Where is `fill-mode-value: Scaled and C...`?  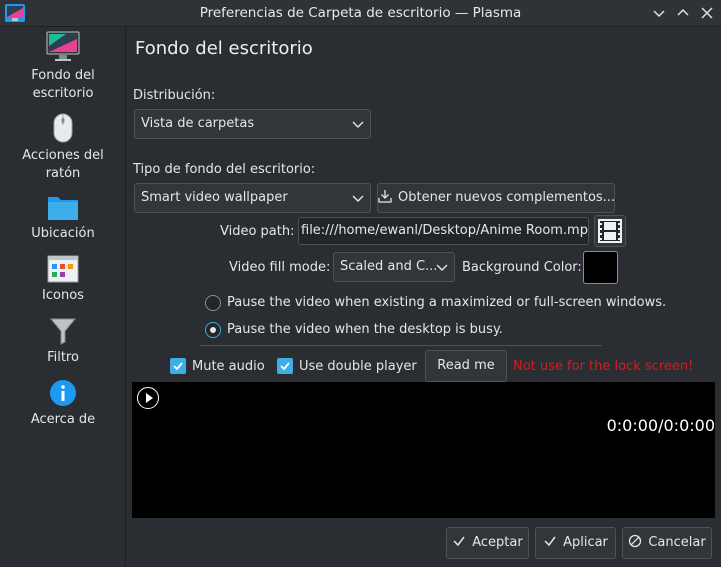 fill-mode-value: Scaled and C... is located at coordinates (389, 266).